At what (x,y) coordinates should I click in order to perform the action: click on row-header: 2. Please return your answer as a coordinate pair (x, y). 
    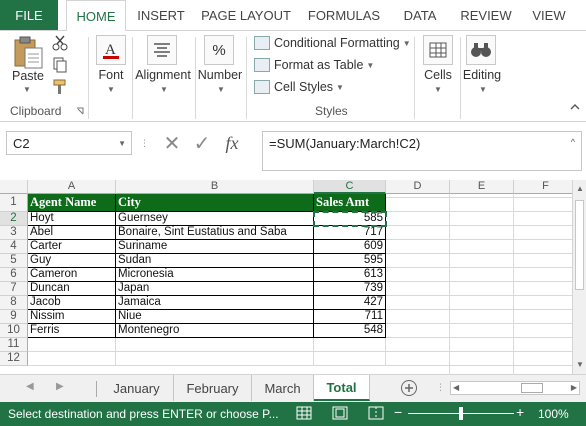
    Looking at the image, I should click on (14, 219).